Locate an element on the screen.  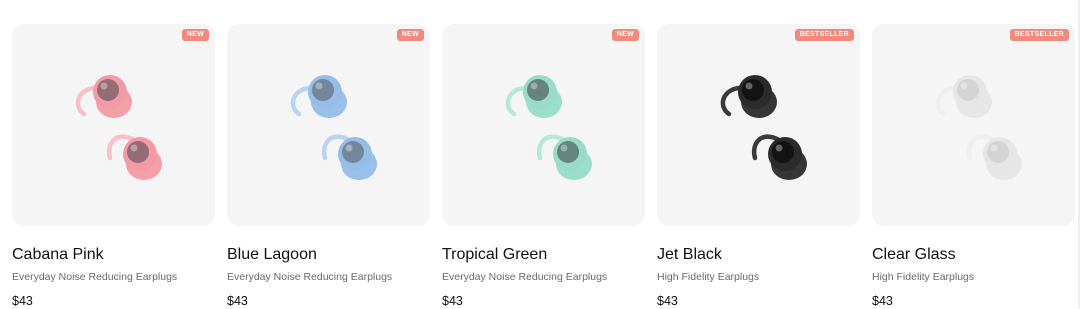
product-name: Blue Lagoon is located at coordinates (328, 255).